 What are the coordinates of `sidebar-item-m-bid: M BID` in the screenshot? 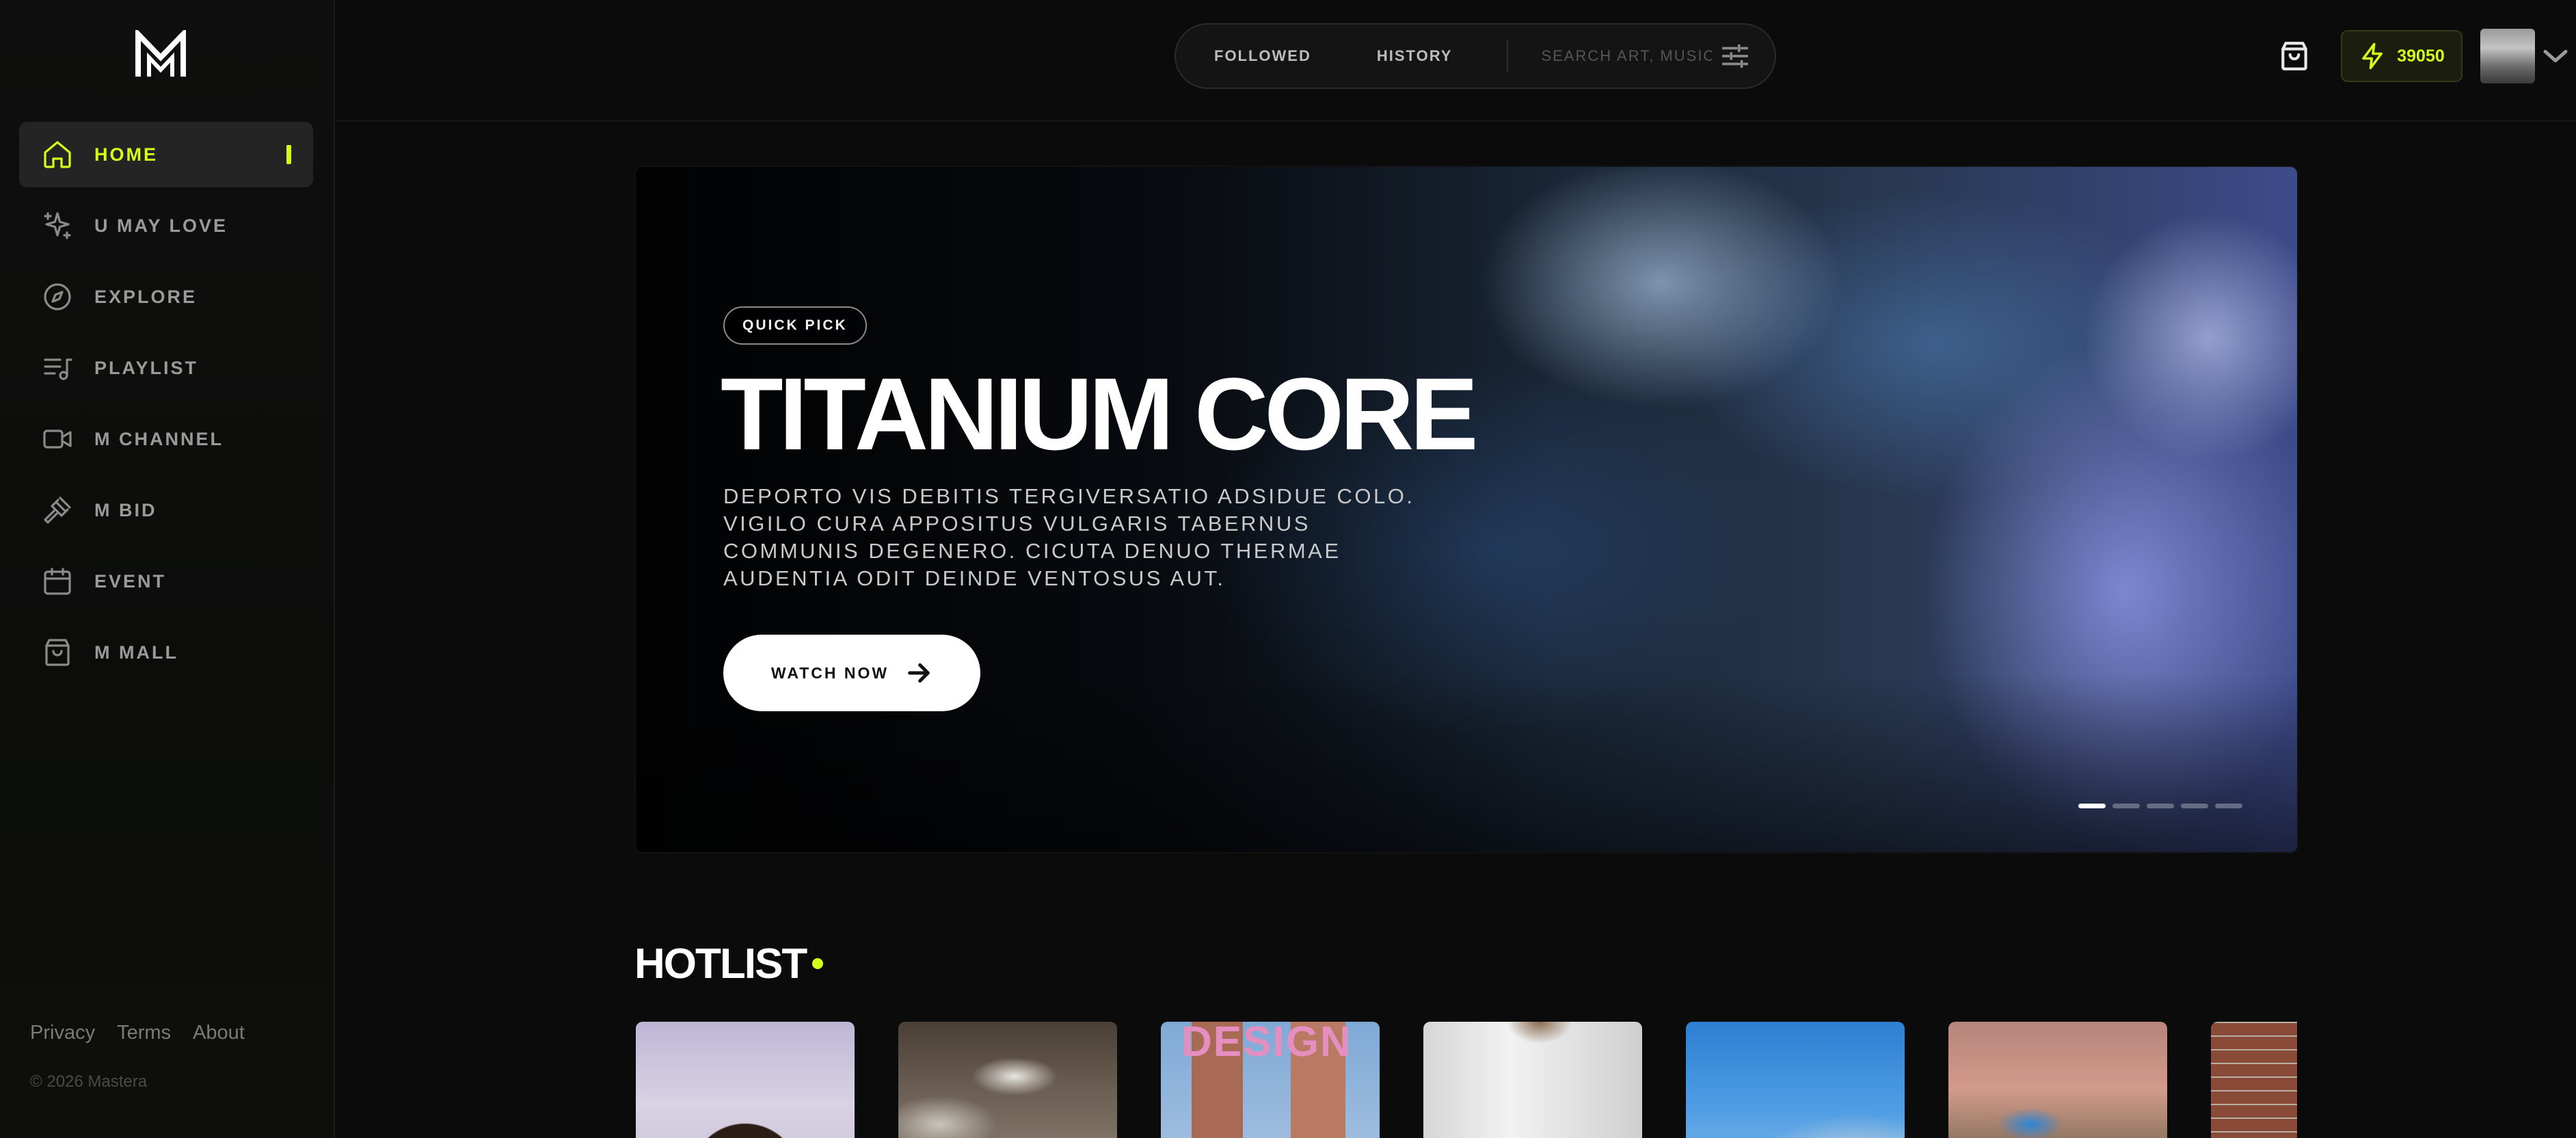 It's located at (166, 510).